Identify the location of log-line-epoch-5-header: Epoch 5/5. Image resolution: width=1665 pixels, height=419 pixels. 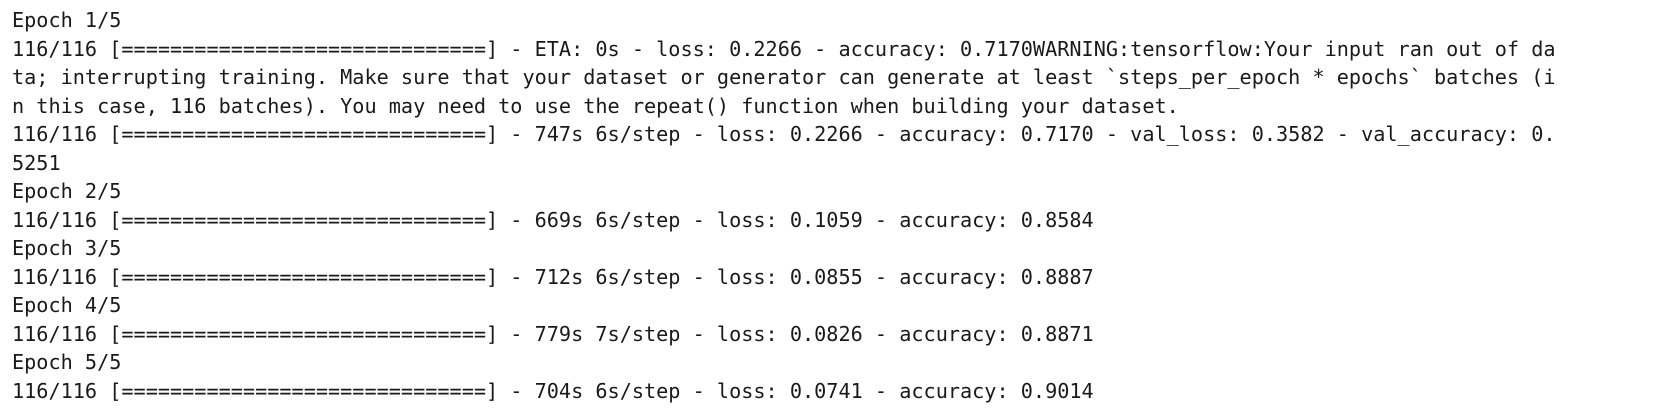
(67, 362).